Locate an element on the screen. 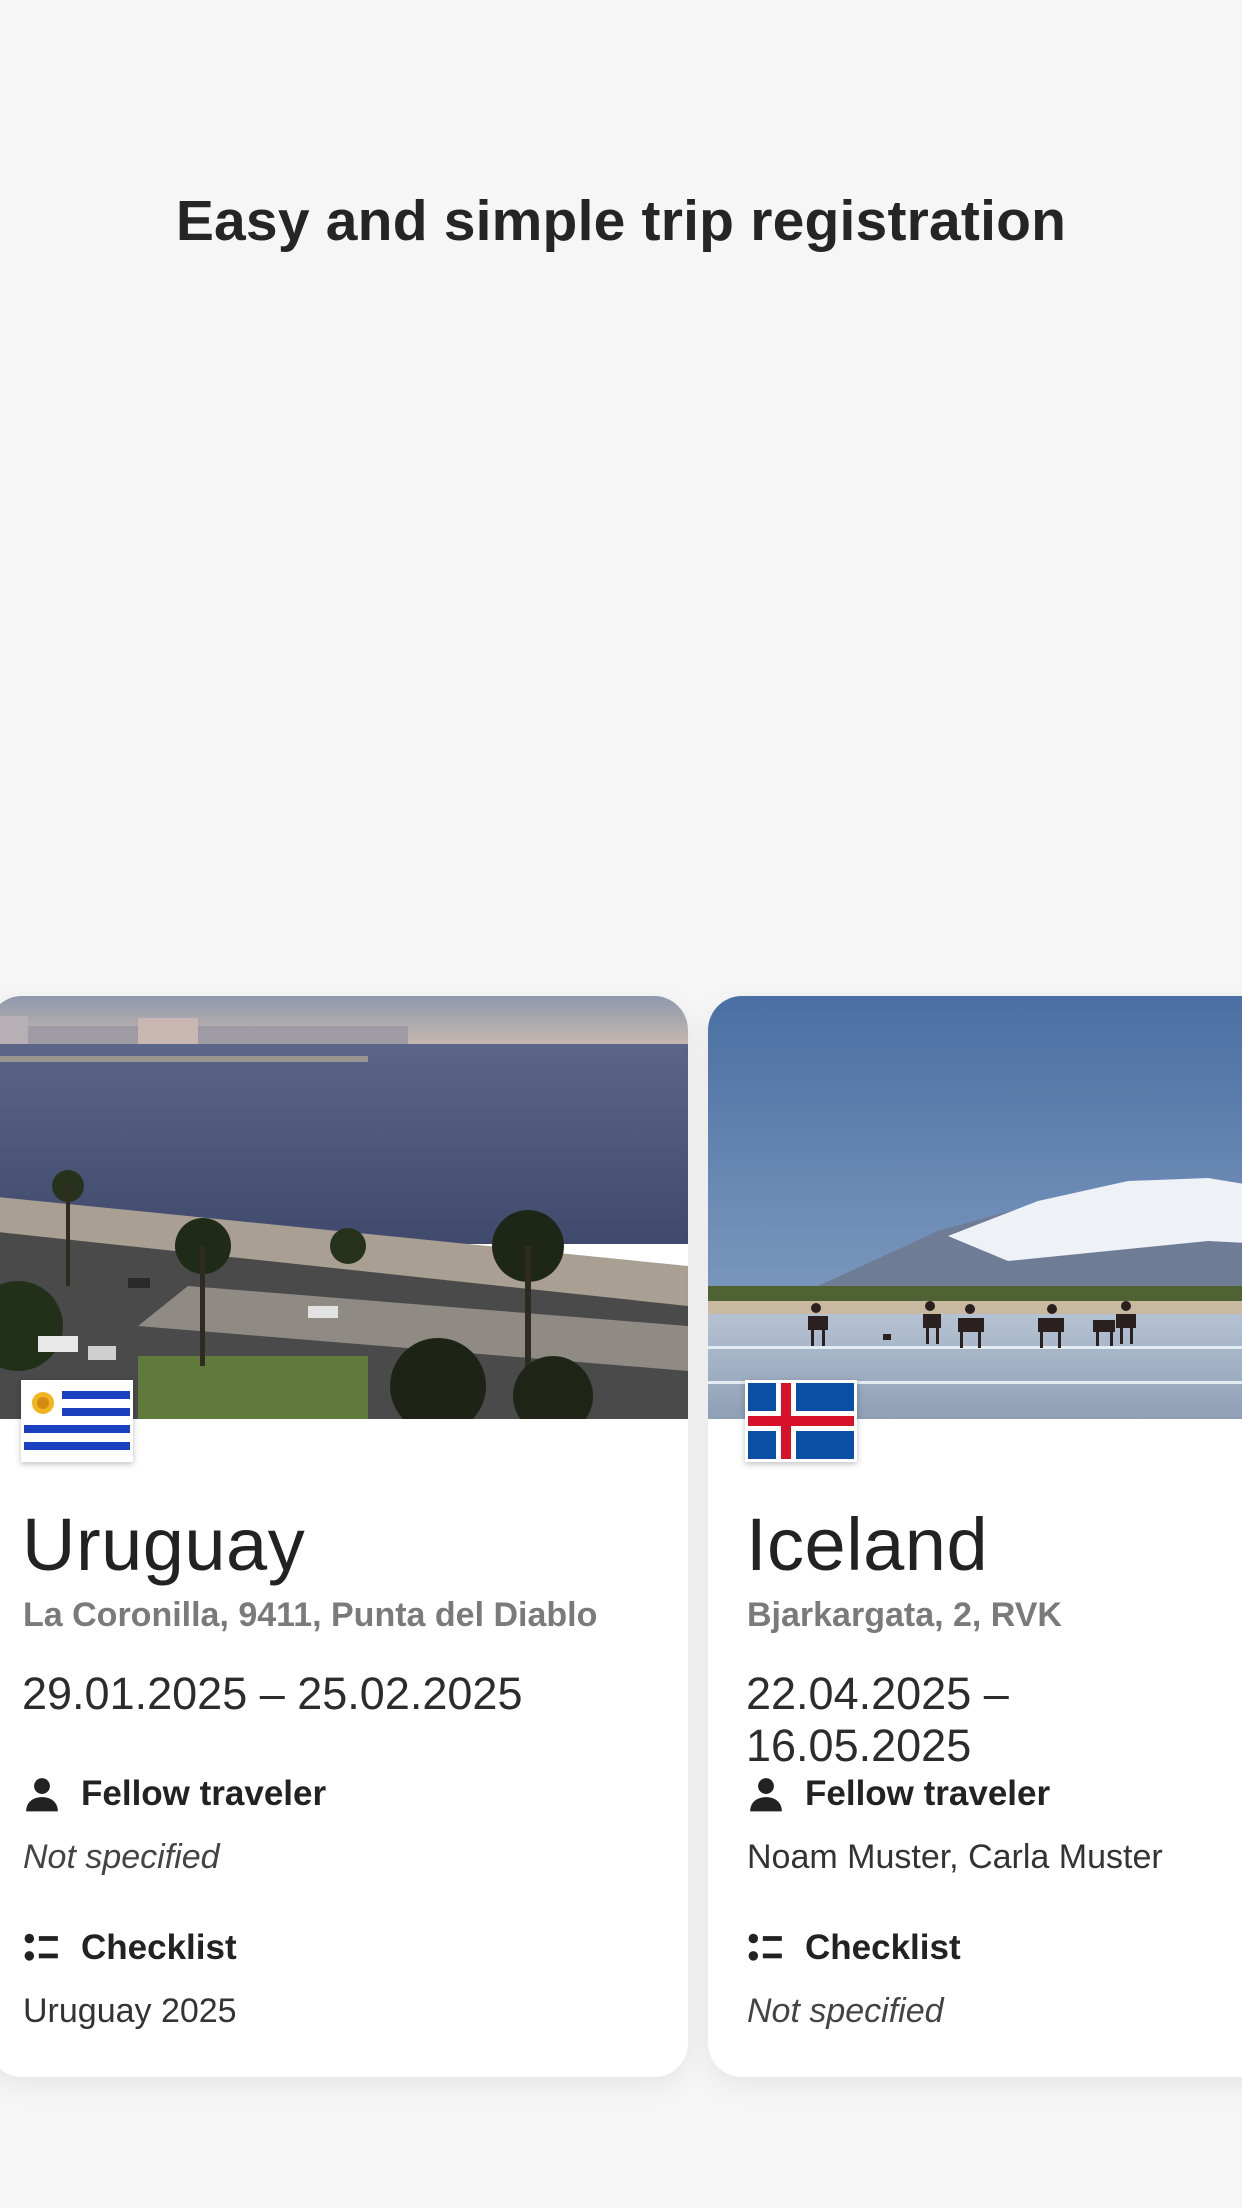  fellow-traveler-value: Noam Muster, Carla Muster is located at coordinates (955, 1857).